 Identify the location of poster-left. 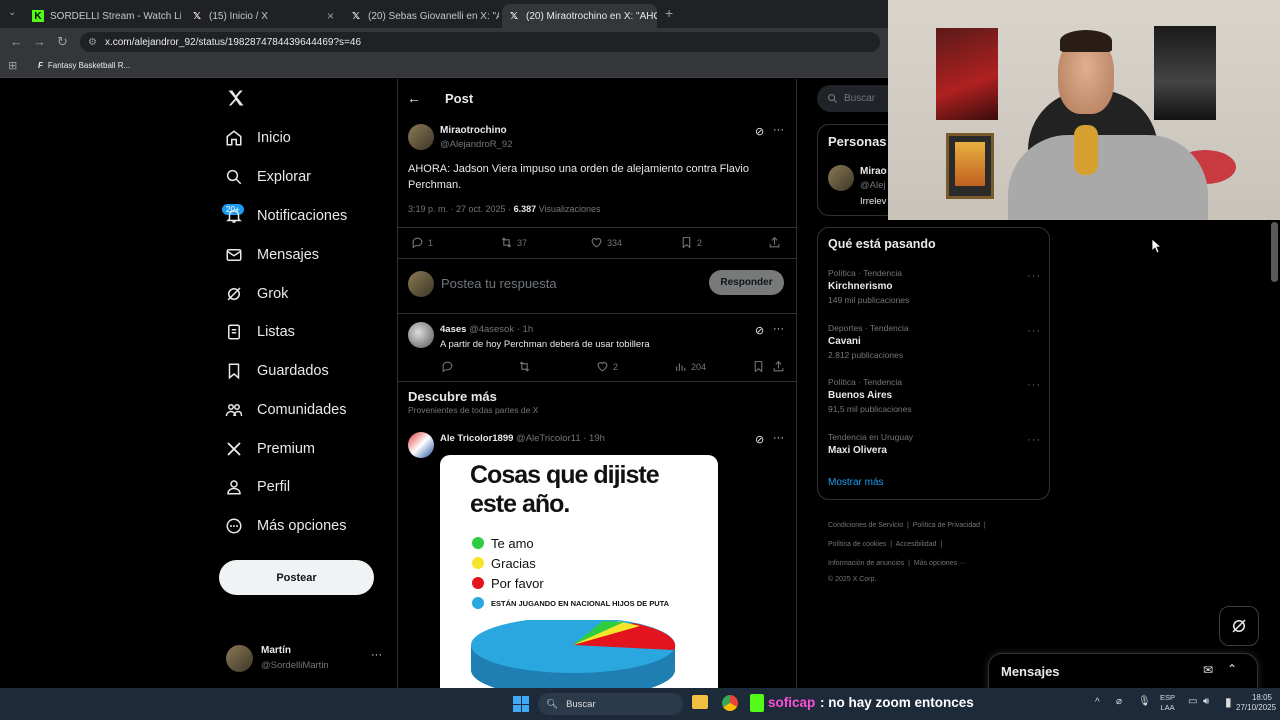
(967, 74).